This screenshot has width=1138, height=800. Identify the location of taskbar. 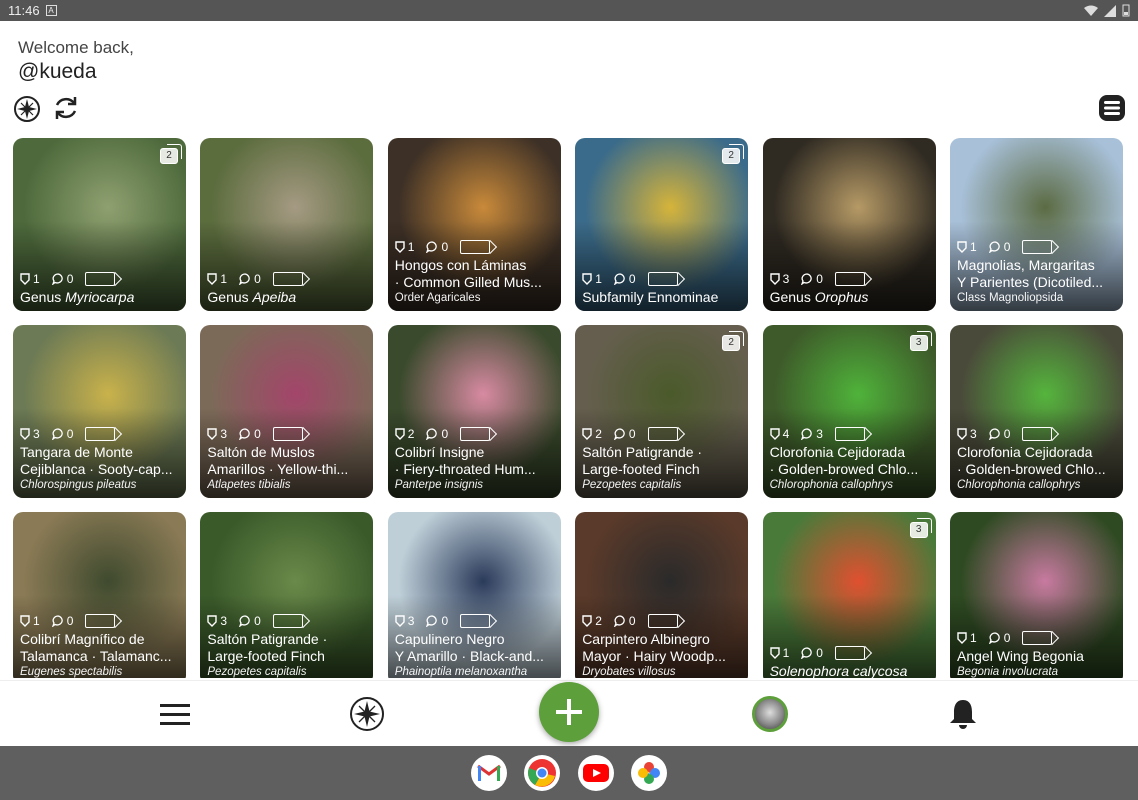
(569, 773).